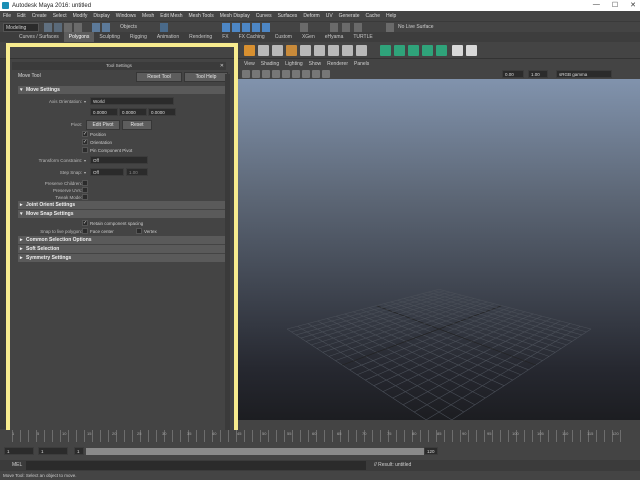  Describe the element at coordinates (413, 50) in the screenshot. I see `uv-spherical-icon` at that location.